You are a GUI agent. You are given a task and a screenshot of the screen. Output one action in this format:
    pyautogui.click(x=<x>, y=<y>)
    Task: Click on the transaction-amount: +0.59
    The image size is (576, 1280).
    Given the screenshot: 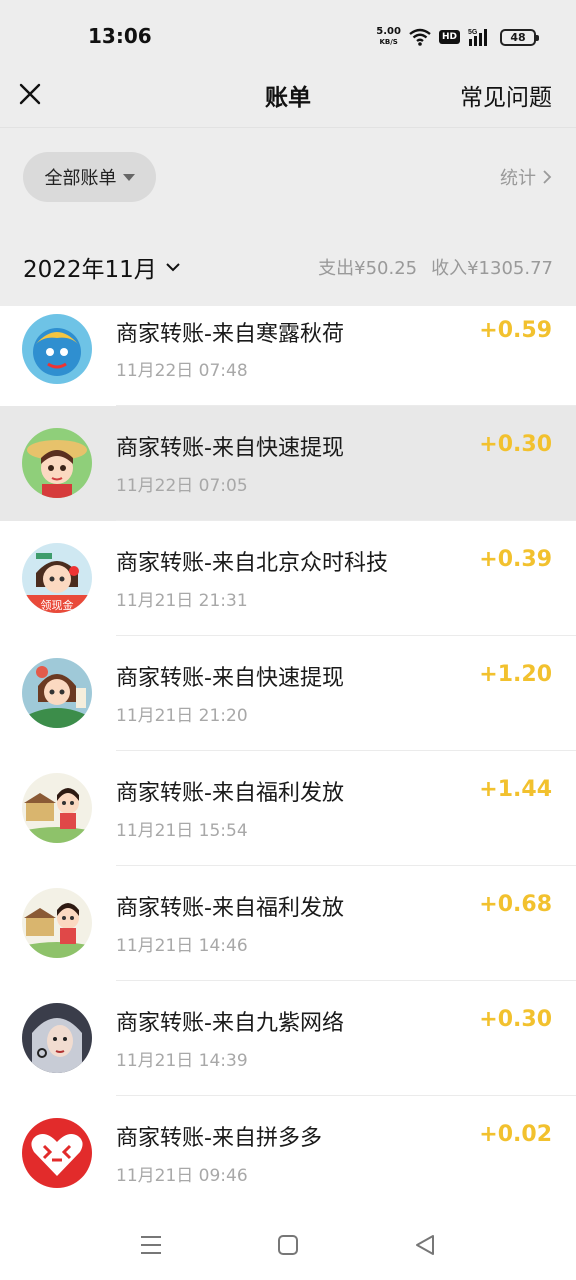 What is the action you would take?
    pyautogui.click(x=515, y=330)
    